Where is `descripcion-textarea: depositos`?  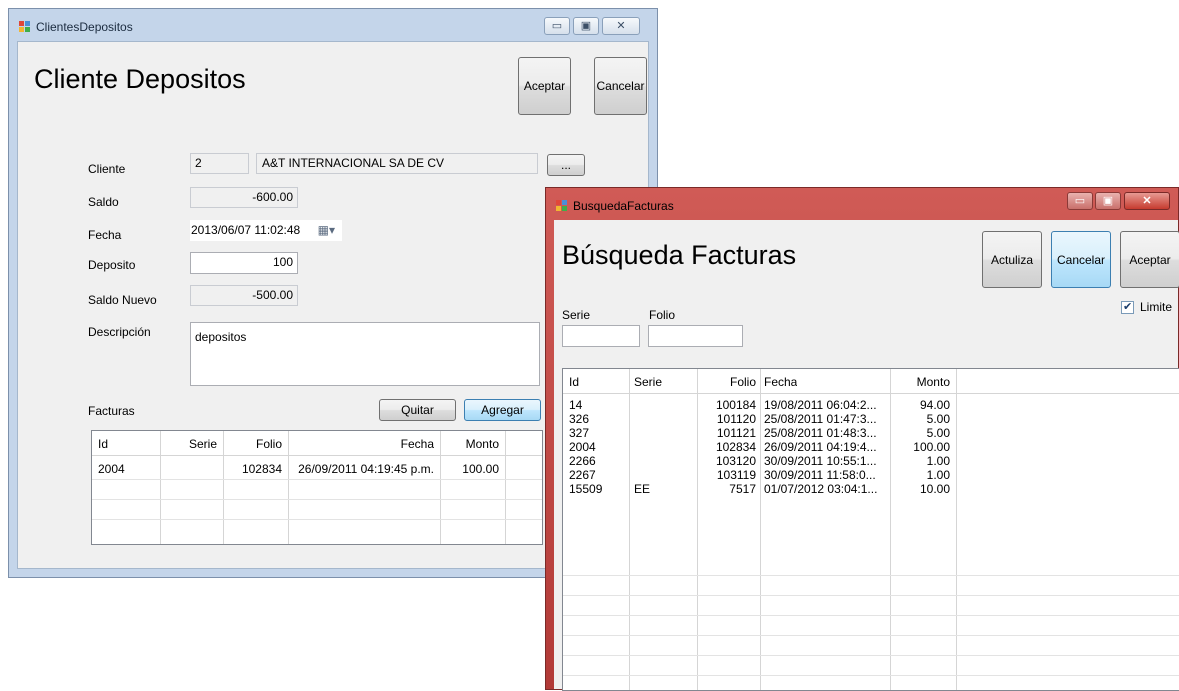 descripcion-textarea: depositos is located at coordinates (365, 354).